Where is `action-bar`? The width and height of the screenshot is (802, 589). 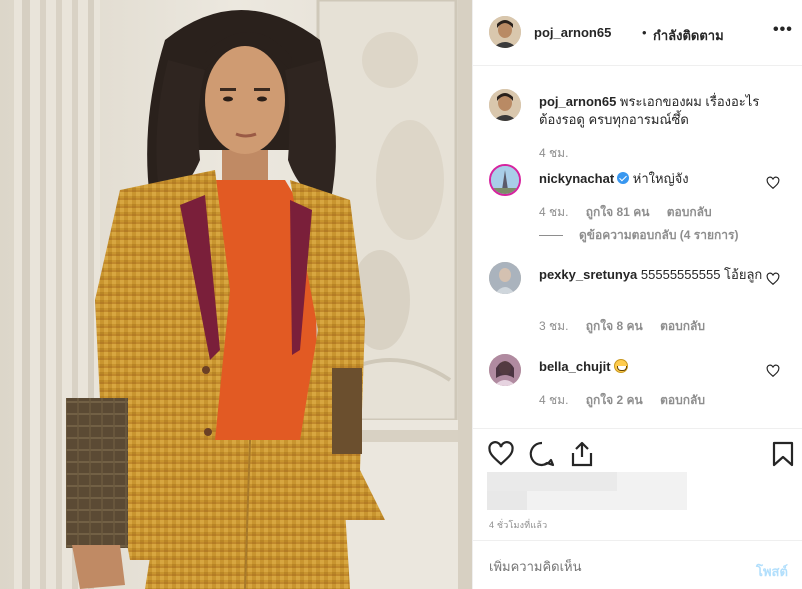 action-bar is located at coordinates (637, 454).